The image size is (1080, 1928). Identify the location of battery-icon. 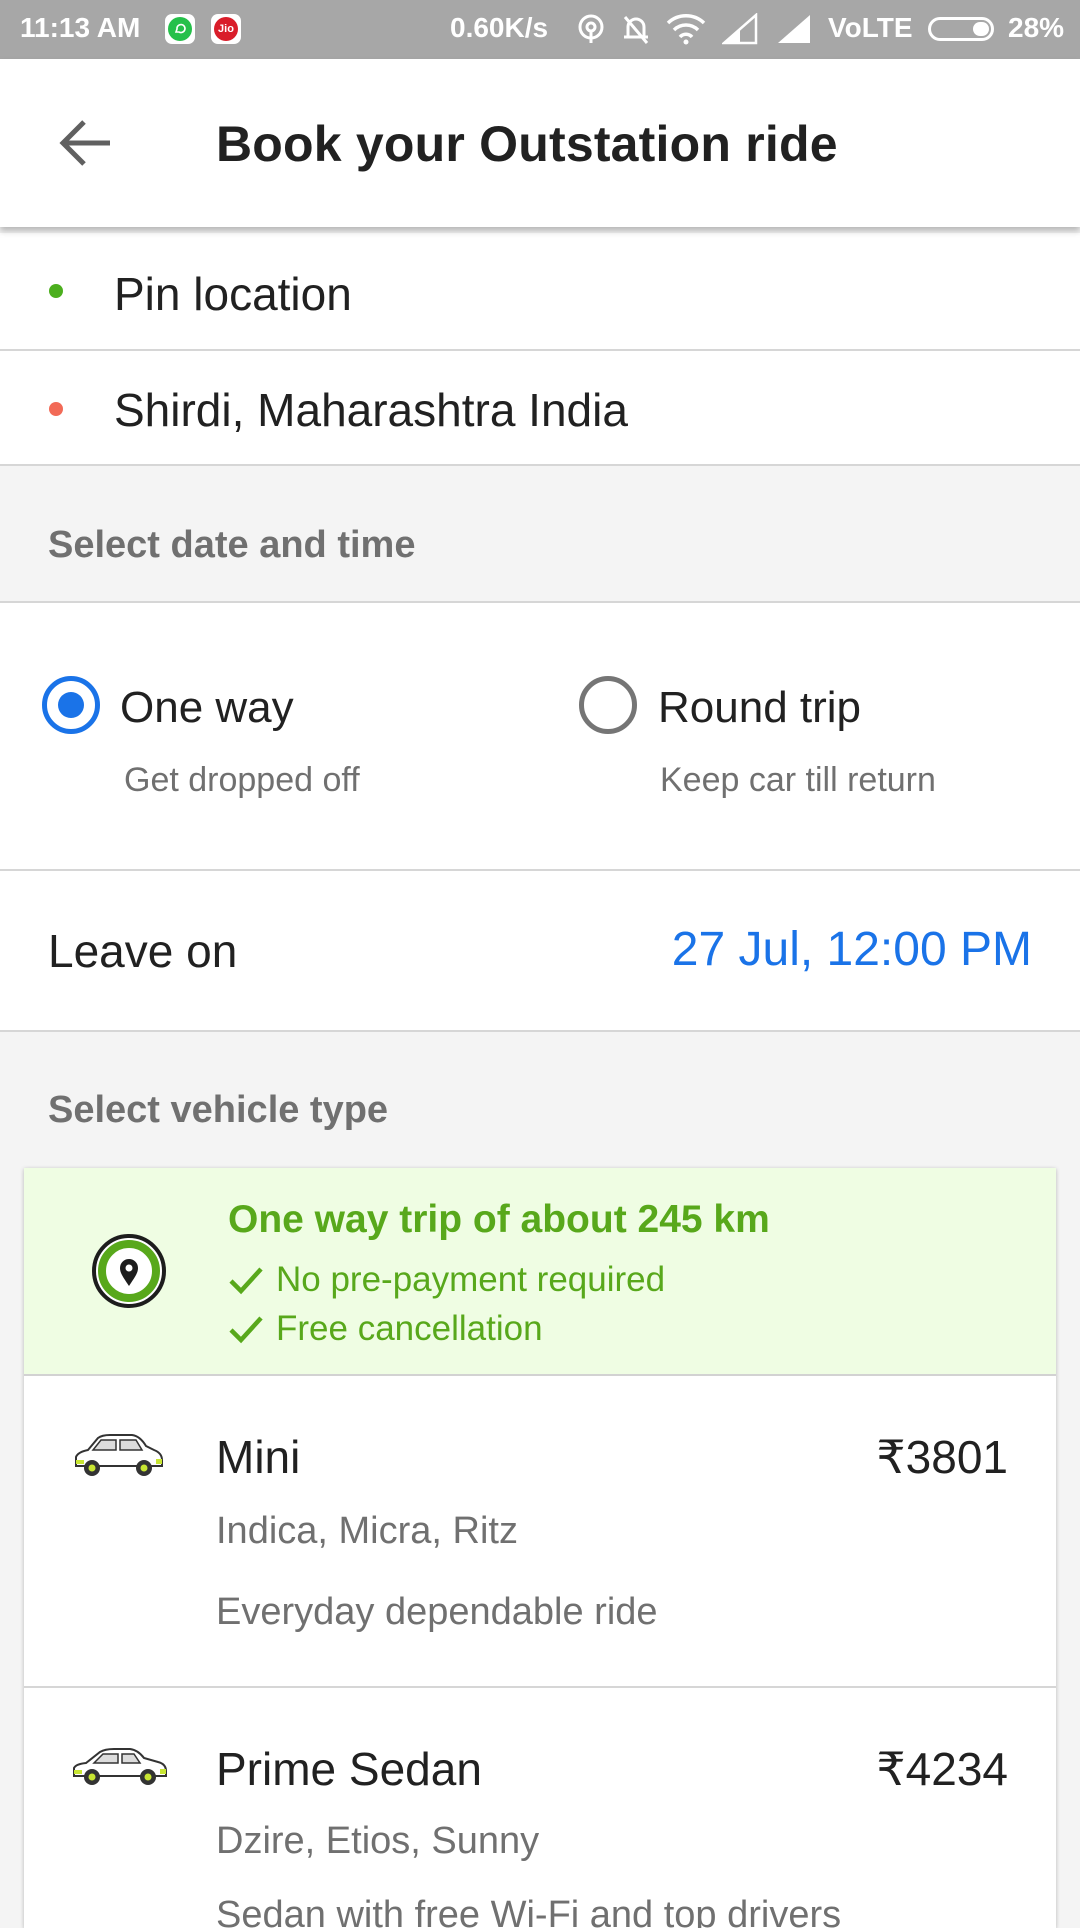
(961, 29).